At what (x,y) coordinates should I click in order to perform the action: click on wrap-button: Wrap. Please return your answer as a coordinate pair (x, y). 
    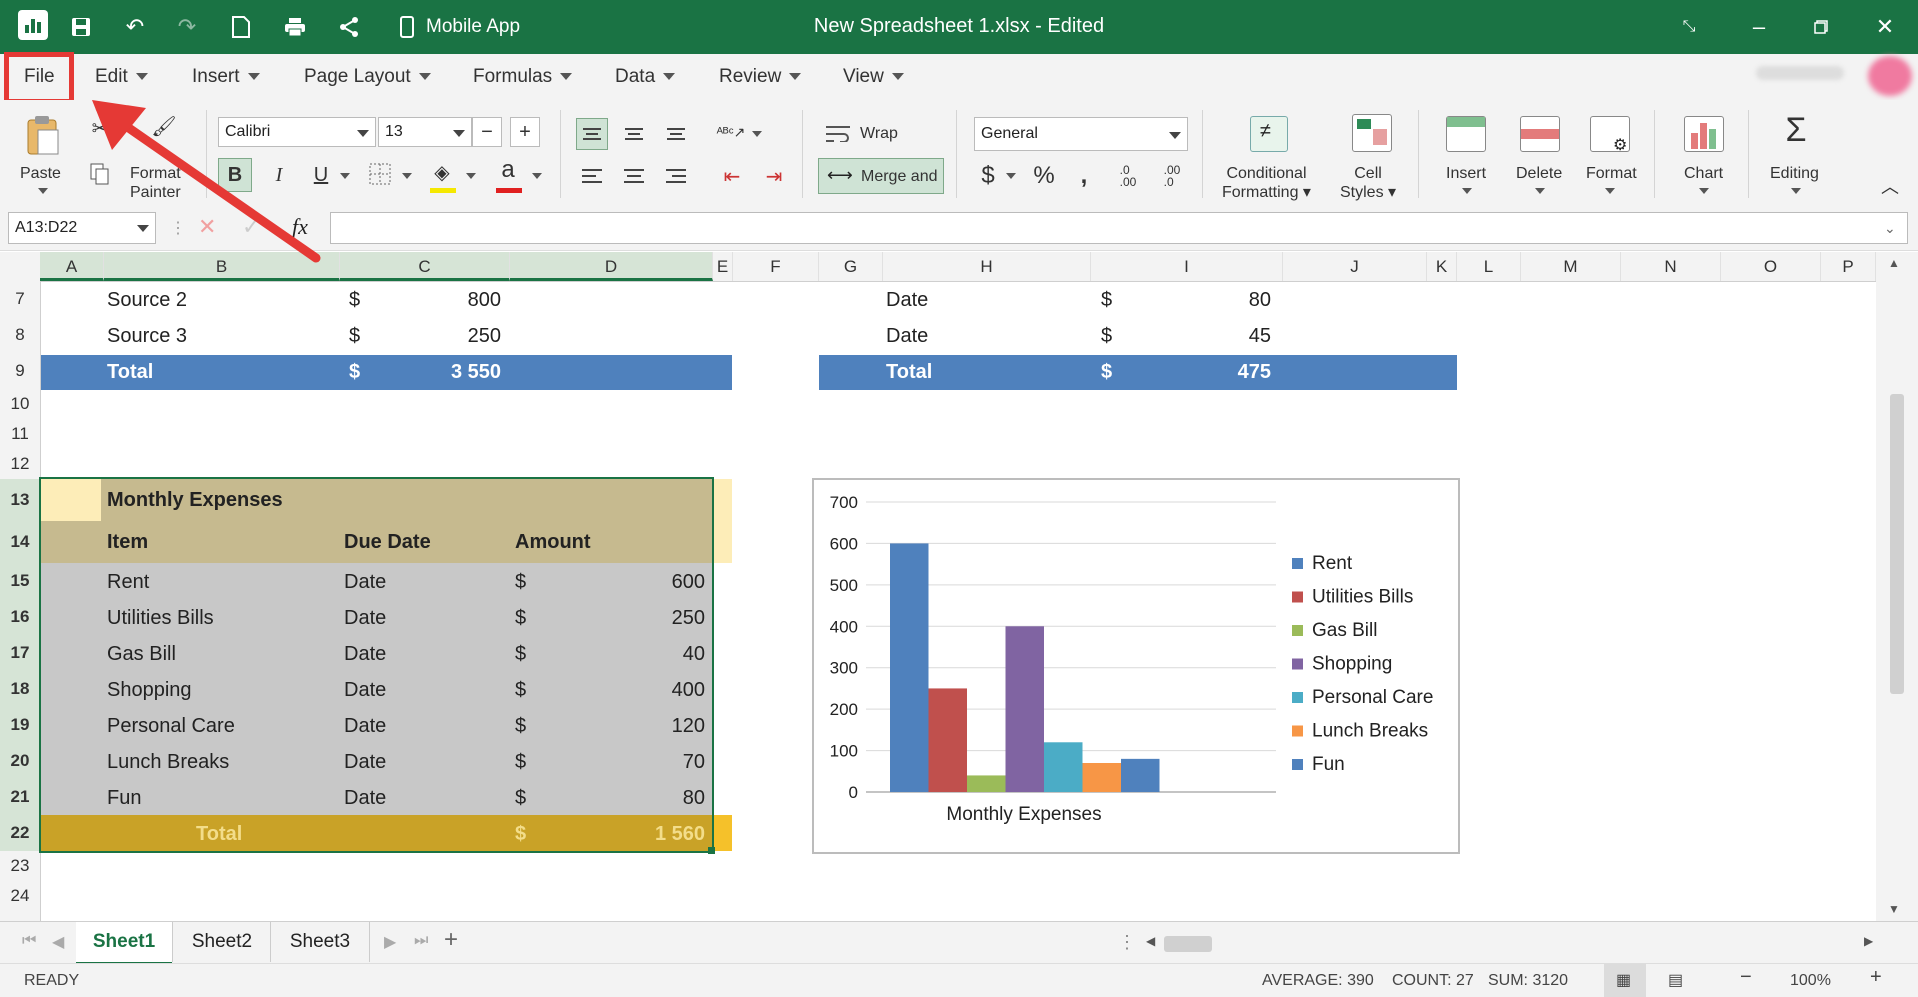
    Looking at the image, I should click on (879, 133).